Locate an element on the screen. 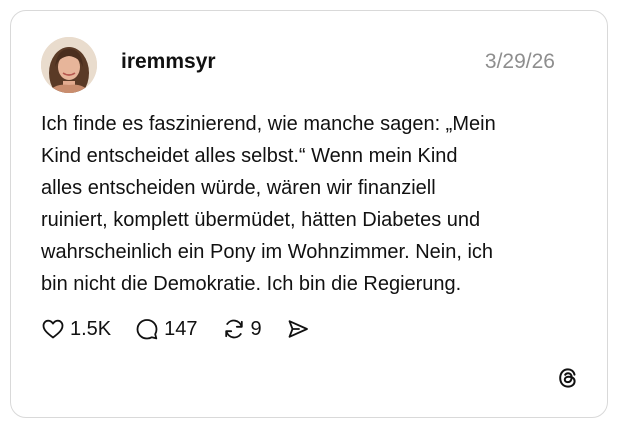  heart-icon is located at coordinates (53, 329).